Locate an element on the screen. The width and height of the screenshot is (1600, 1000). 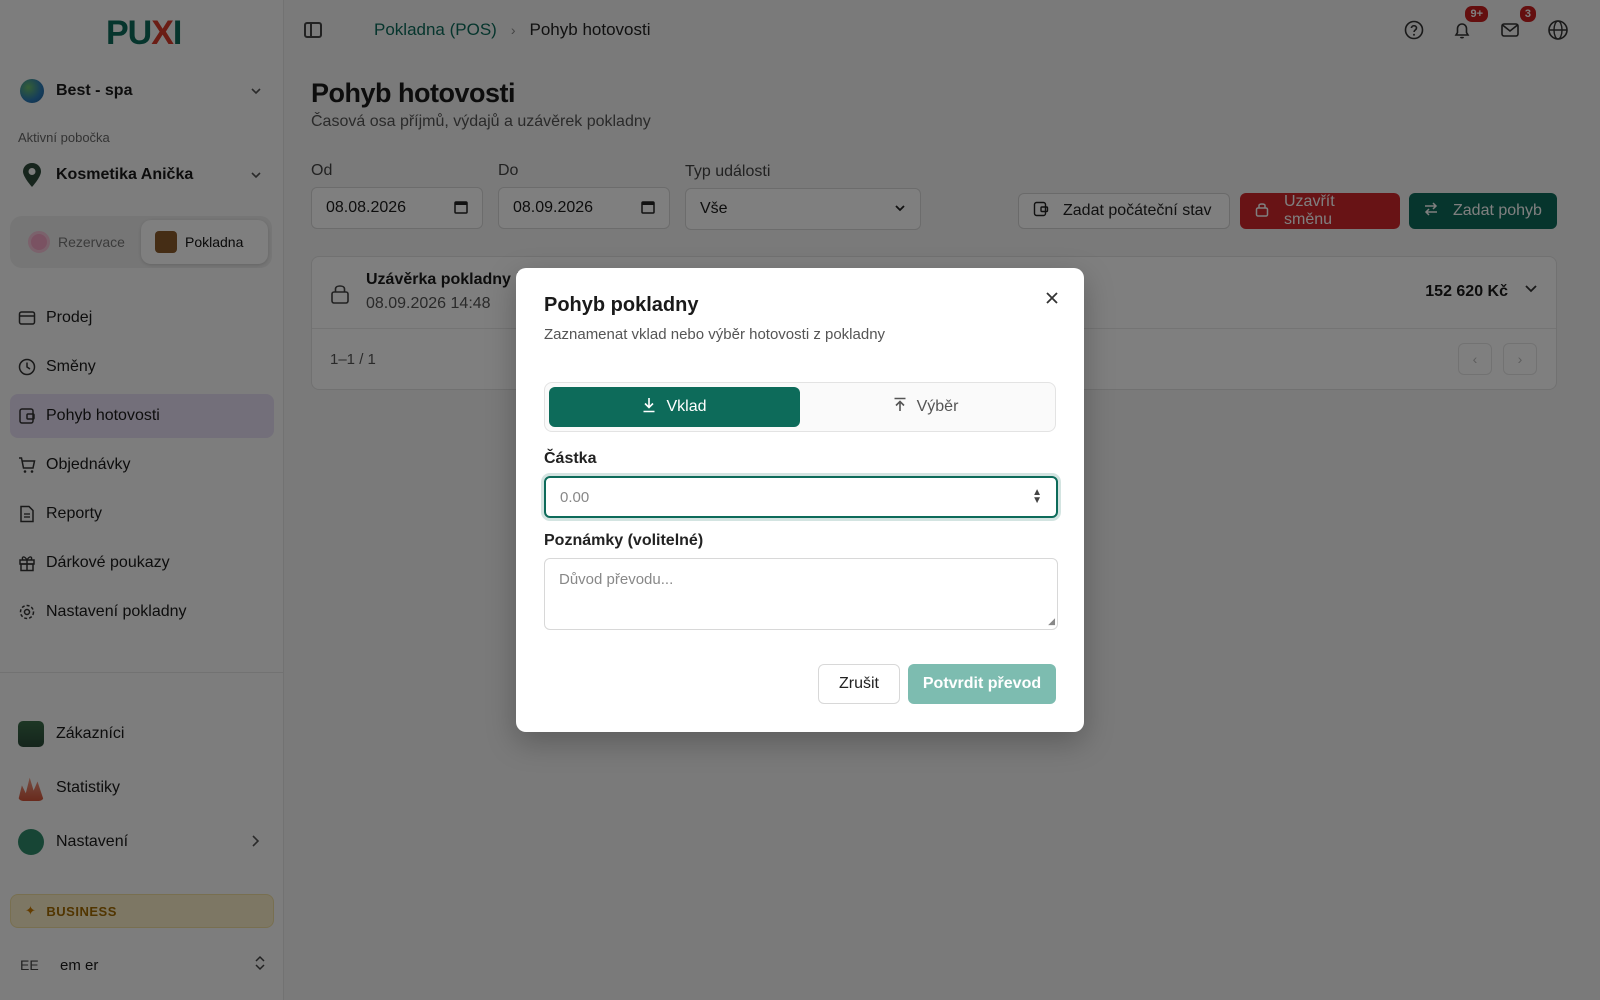
dialog-title: Pohyb pokladny is located at coordinates (621, 305).